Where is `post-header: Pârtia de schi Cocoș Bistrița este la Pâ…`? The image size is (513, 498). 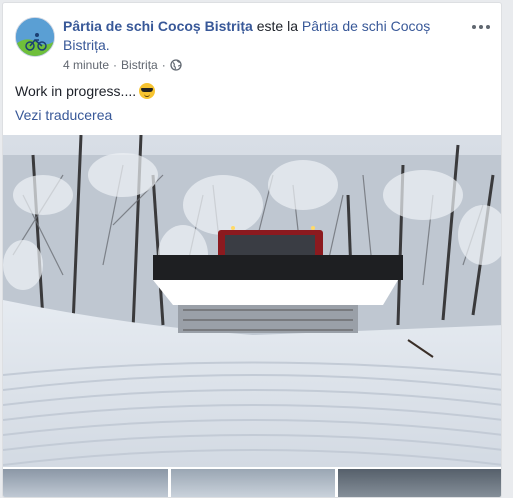
post-header: Pârtia de schi Cocoș Bistrița este la Pâ… is located at coordinates (263, 36).